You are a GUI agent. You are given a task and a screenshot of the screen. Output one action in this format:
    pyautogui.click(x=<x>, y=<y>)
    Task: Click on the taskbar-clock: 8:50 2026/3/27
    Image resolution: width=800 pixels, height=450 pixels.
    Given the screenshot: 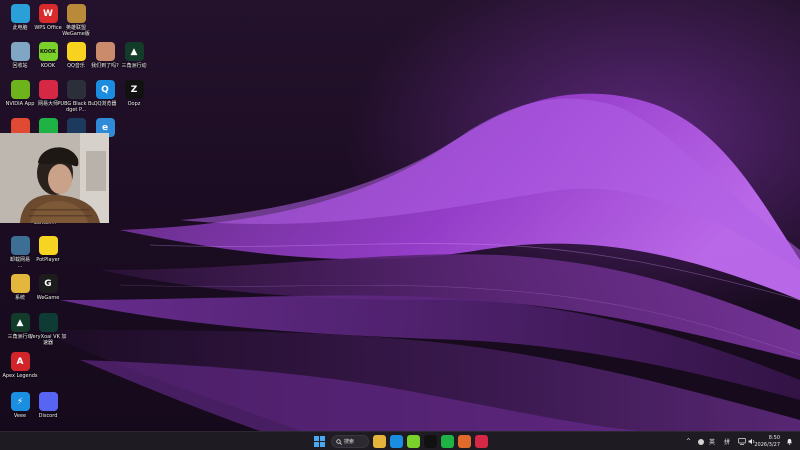 What is the action you would take?
    pyautogui.click(x=767, y=441)
    